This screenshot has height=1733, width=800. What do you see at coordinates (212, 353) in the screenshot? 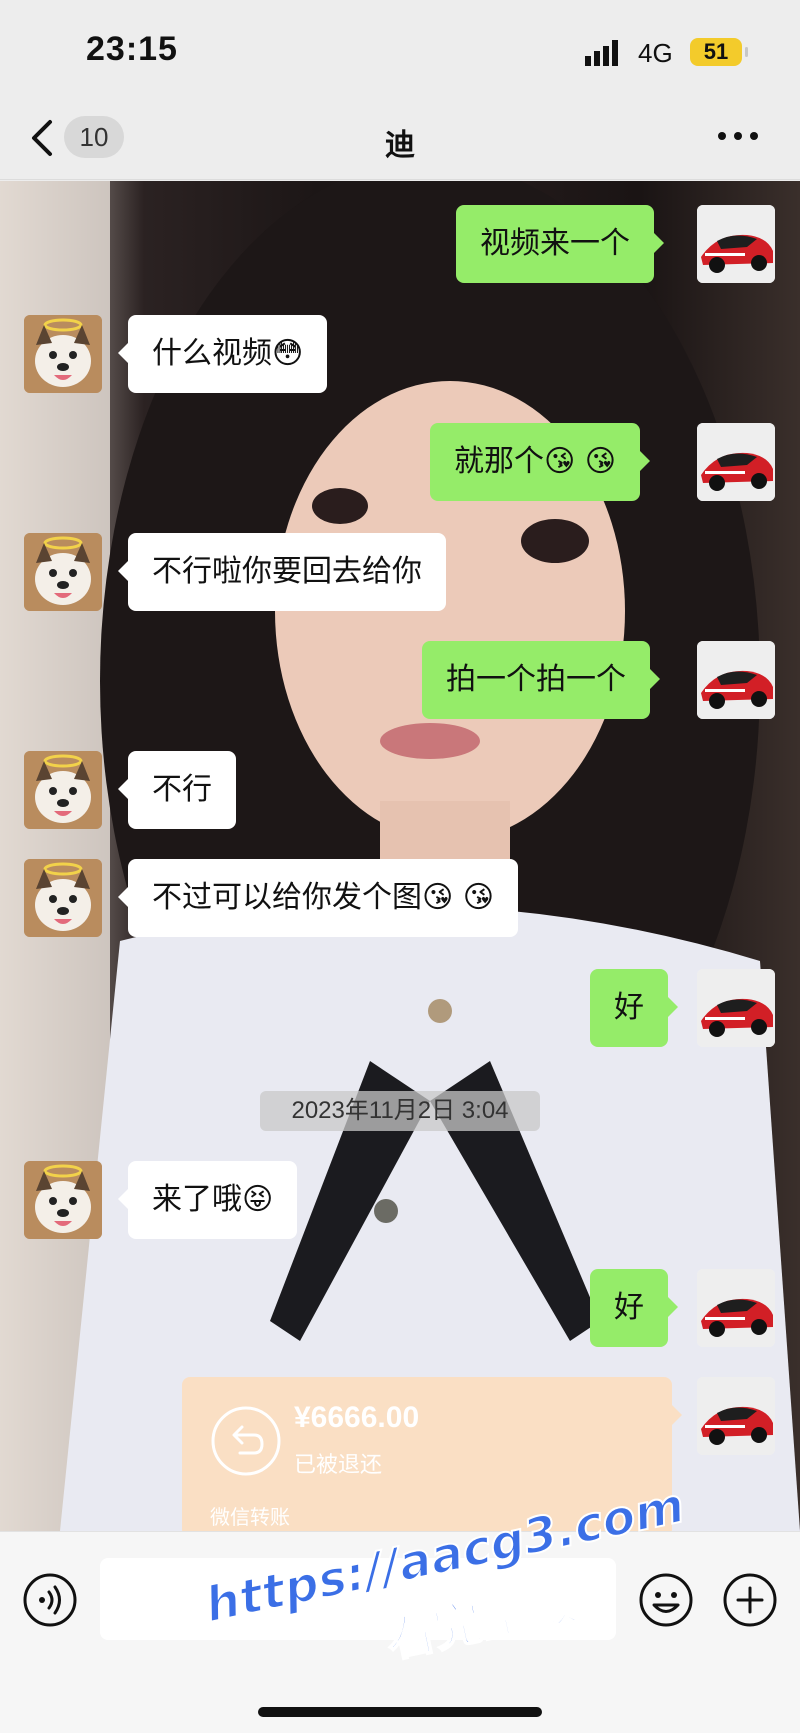
I see `message-text: 什么视频` at bounding box center [212, 353].